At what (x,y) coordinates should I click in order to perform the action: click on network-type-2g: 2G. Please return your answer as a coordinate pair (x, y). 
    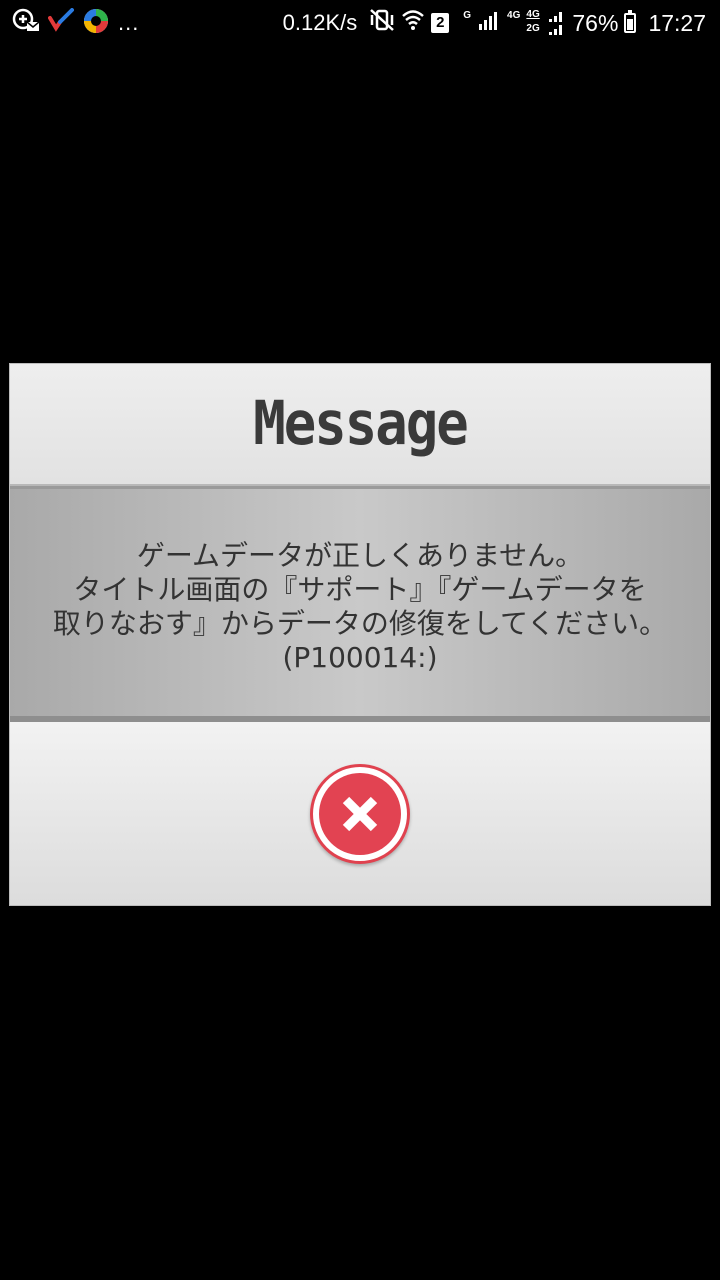
    Looking at the image, I should click on (533, 28).